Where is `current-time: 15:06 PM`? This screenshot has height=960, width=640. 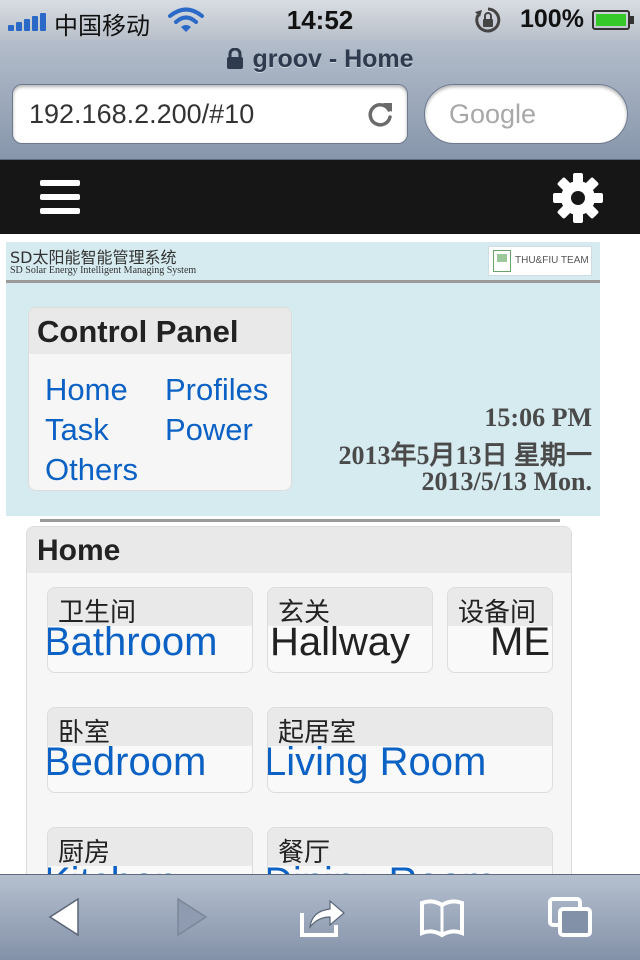 current-time: 15:06 PM is located at coordinates (538, 417).